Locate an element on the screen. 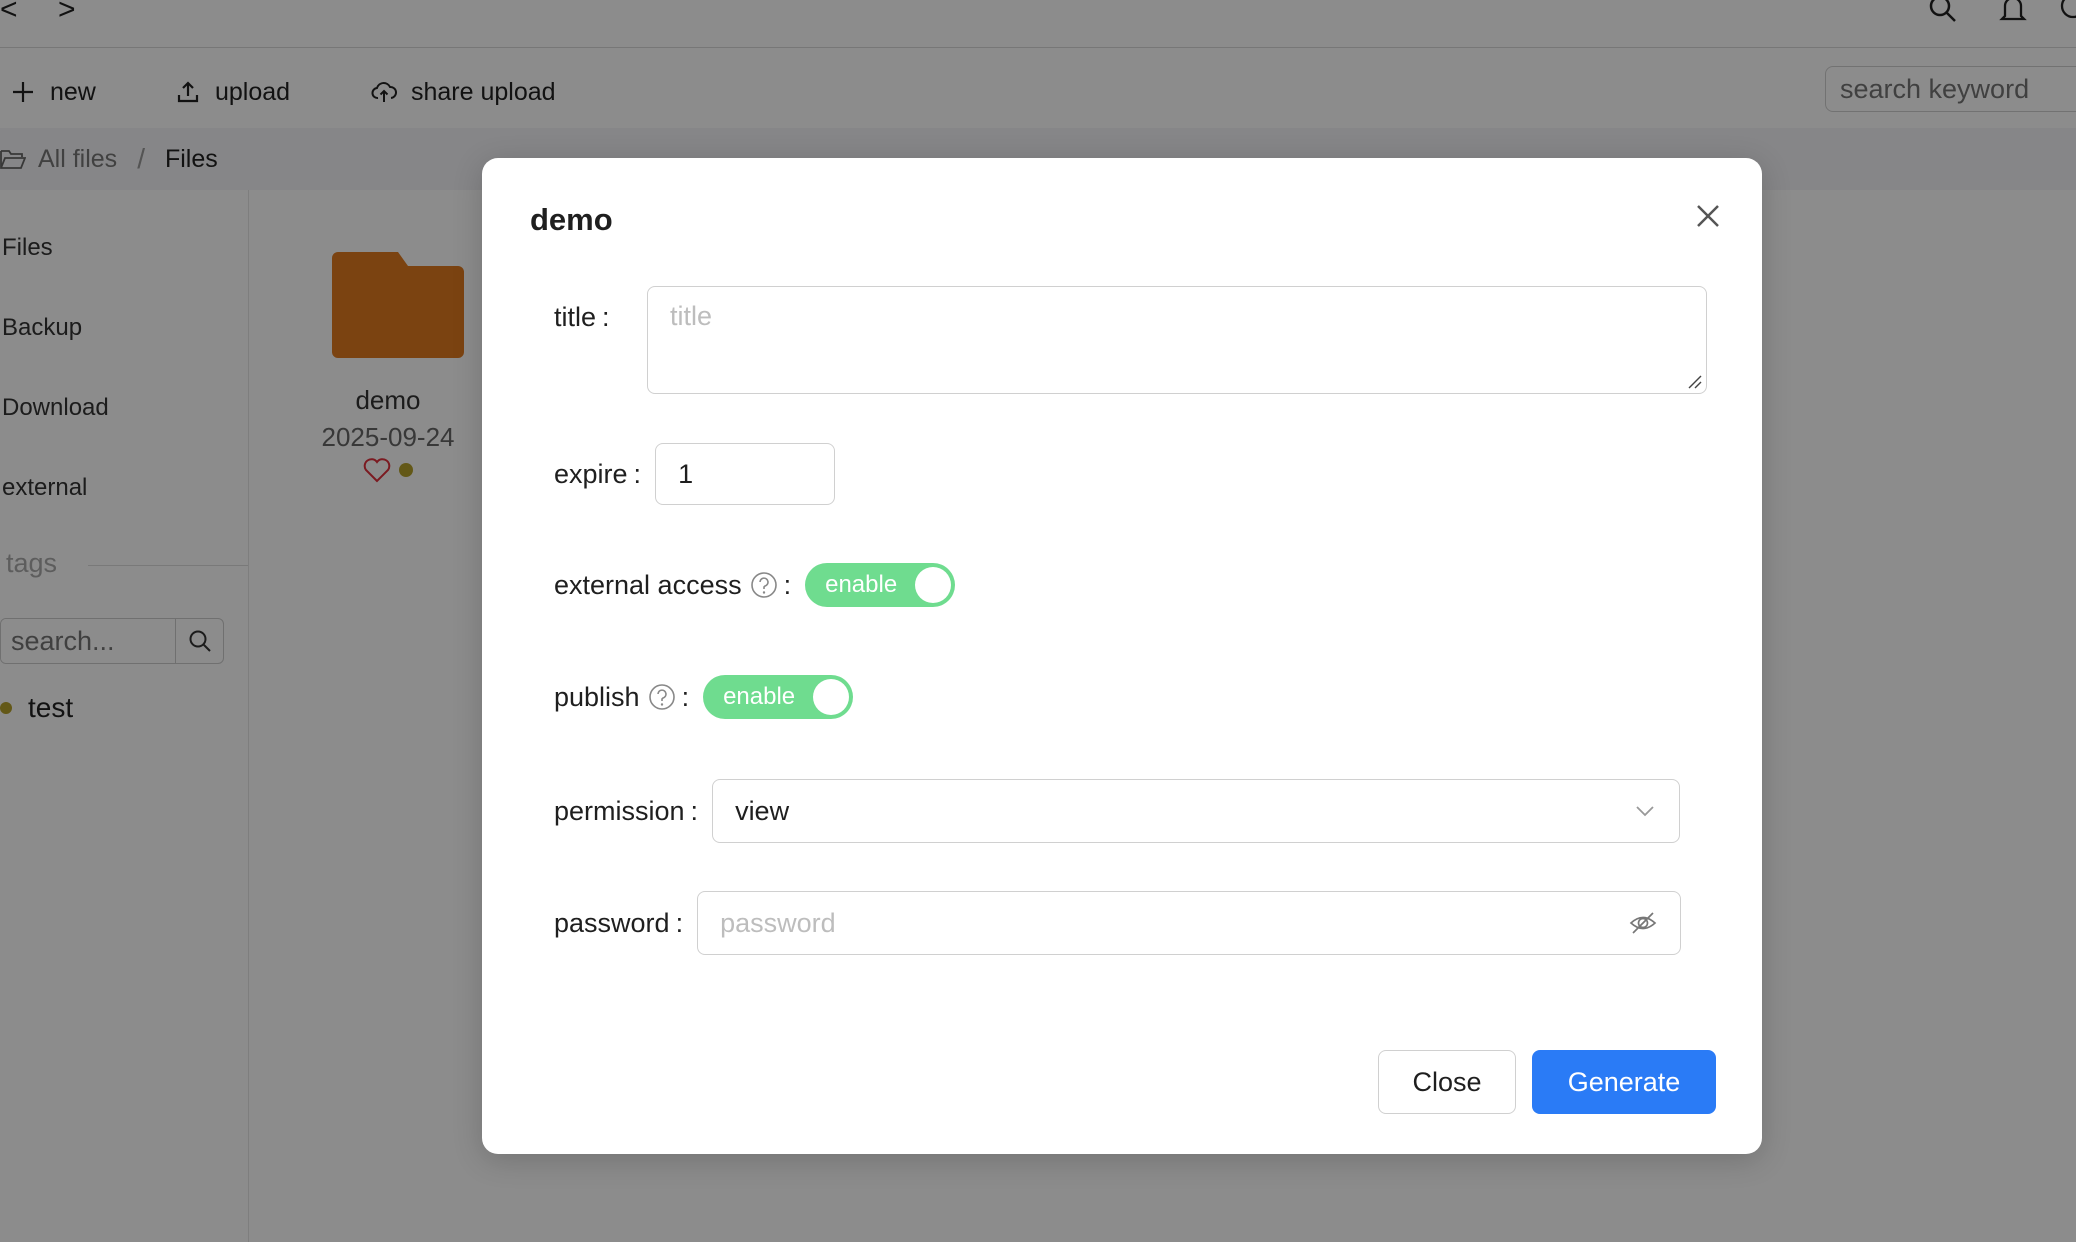 The height and width of the screenshot is (1242, 2076). password-input is located at coordinates (1174, 923).